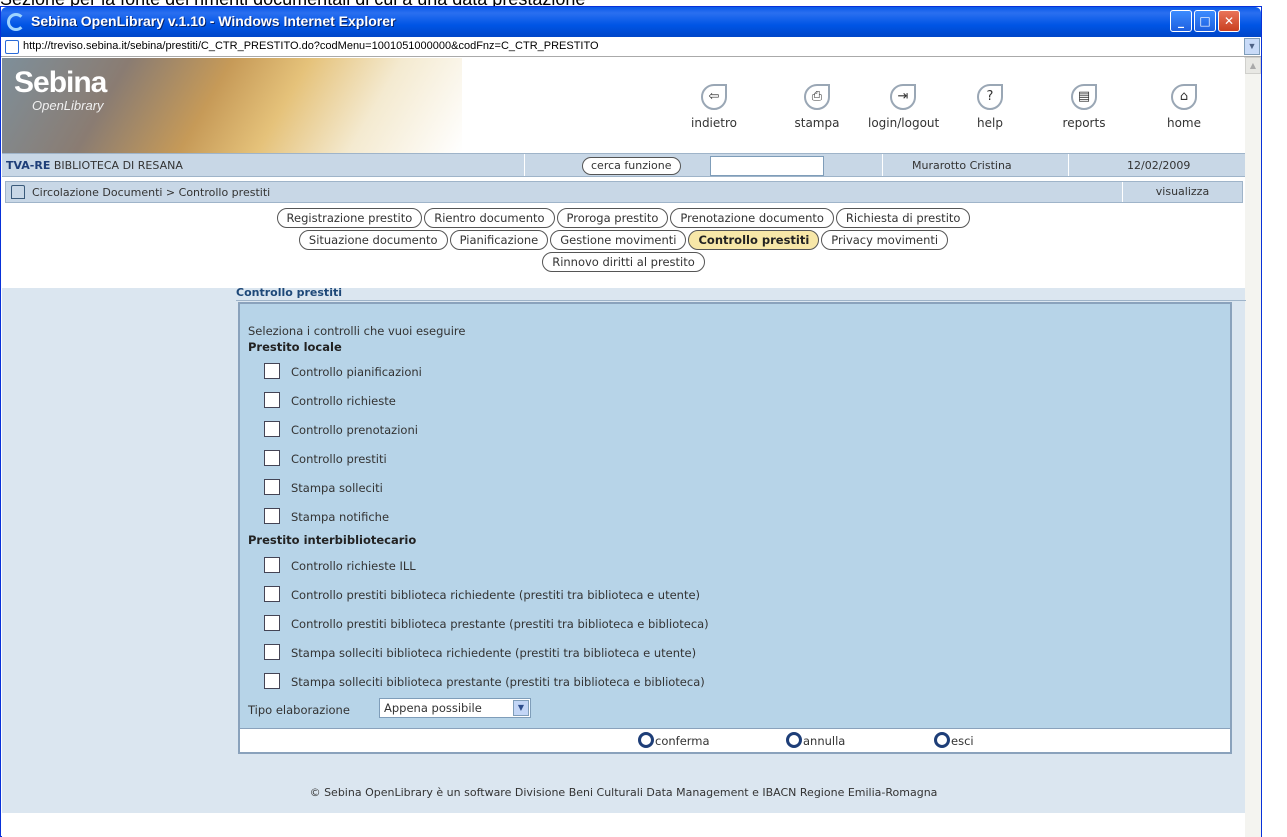 The height and width of the screenshot is (837, 1287). I want to click on user-name: Murarotto Cristina, so click(962, 165).